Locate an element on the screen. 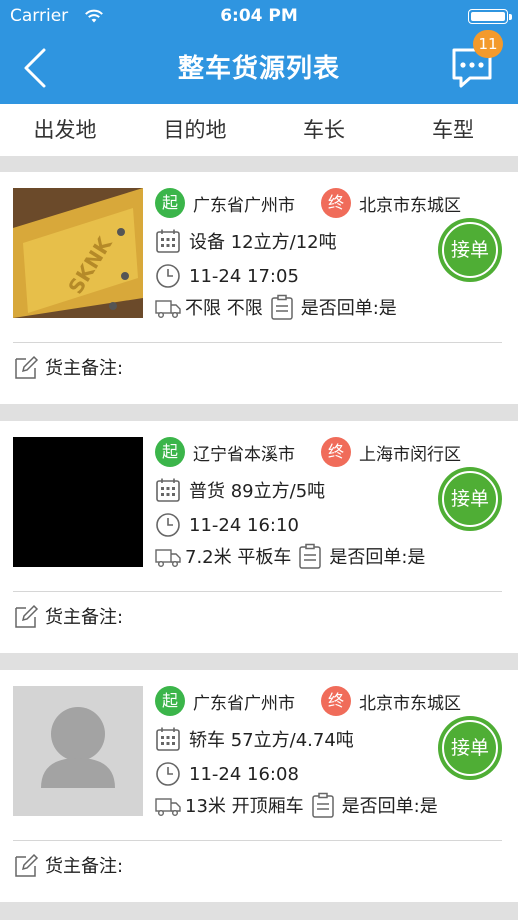 The width and height of the screenshot is (518, 920). time-row: 11-24 16:10 is located at coordinates (227, 525).